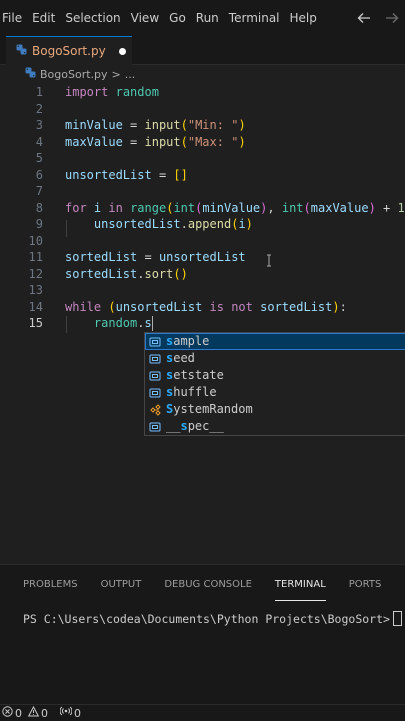  Describe the element at coordinates (202, 290) in the screenshot. I see `code-line: 13` at that location.